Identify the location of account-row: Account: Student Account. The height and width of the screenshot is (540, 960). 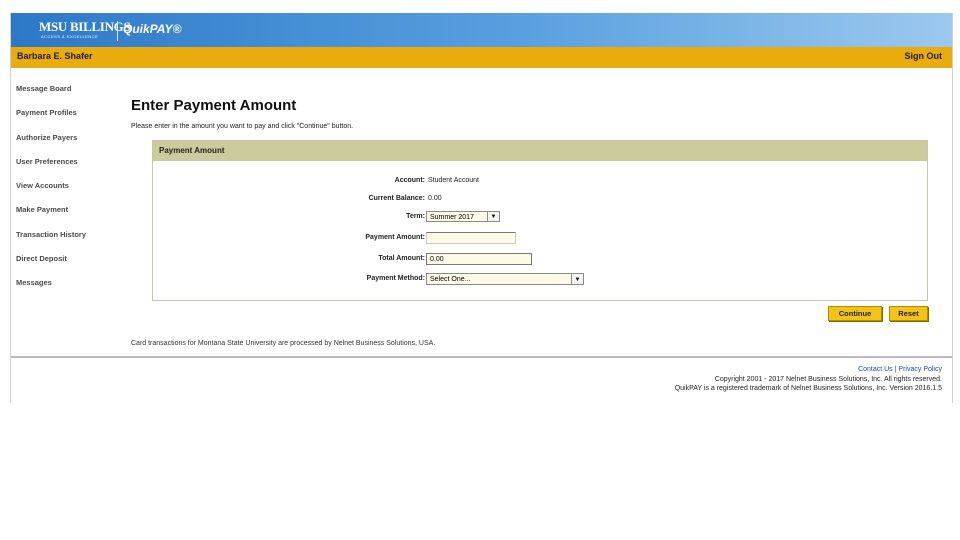
(540, 182).